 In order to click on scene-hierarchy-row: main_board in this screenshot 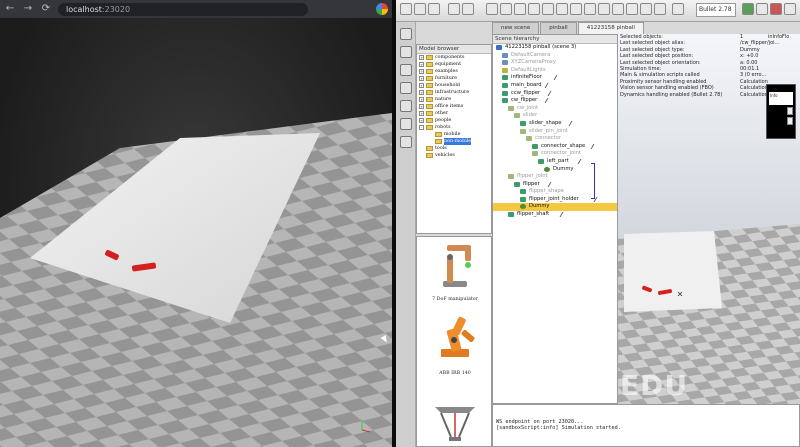, I will do `click(555, 86)`.